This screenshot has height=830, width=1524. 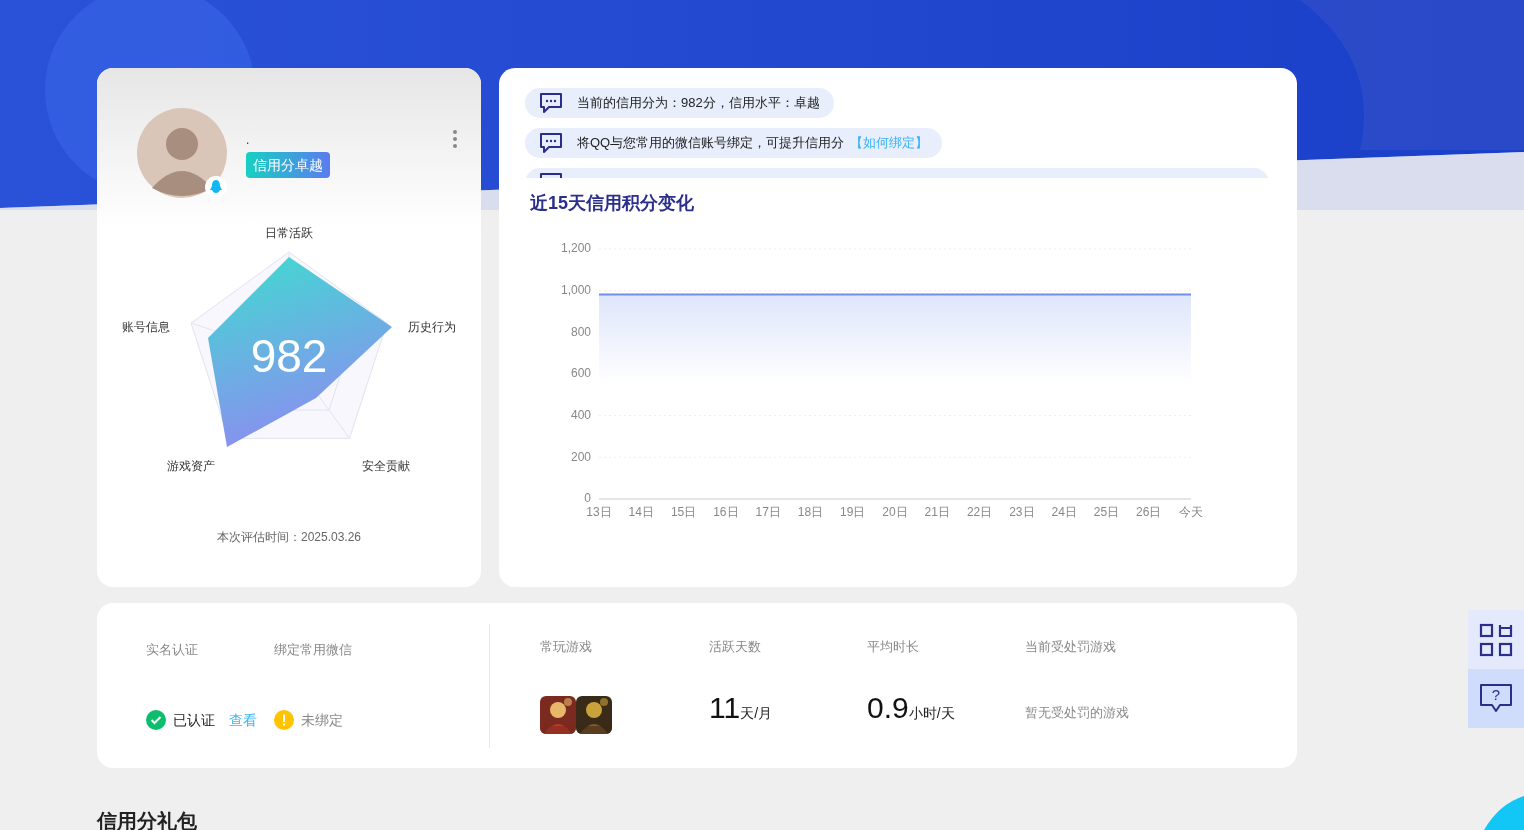 What do you see at coordinates (1071, 647) in the screenshot?
I see `field-label: 当前受处罚游戏` at bounding box center [1071, 647].